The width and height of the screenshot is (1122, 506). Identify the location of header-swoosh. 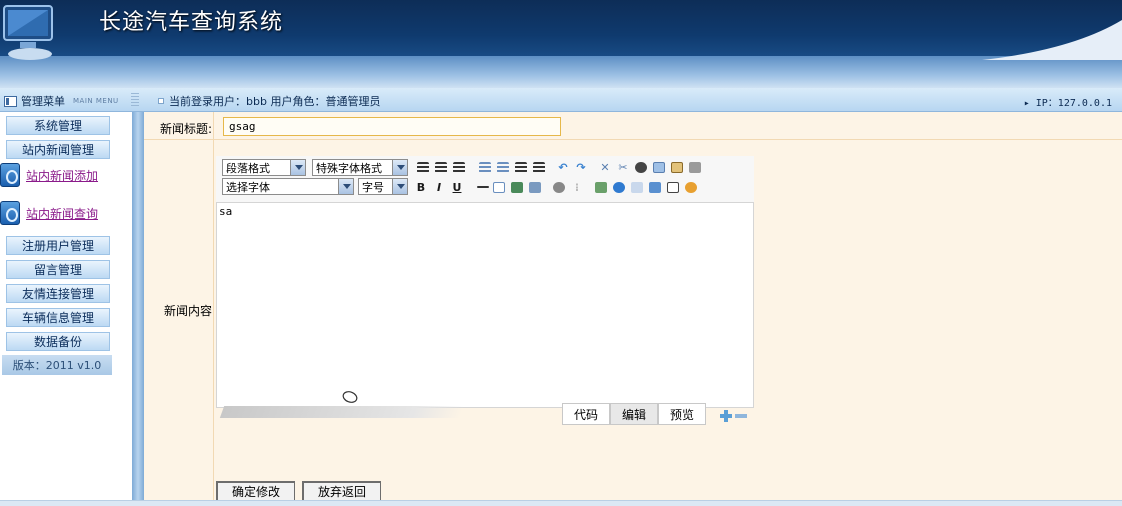
(1052, 40).